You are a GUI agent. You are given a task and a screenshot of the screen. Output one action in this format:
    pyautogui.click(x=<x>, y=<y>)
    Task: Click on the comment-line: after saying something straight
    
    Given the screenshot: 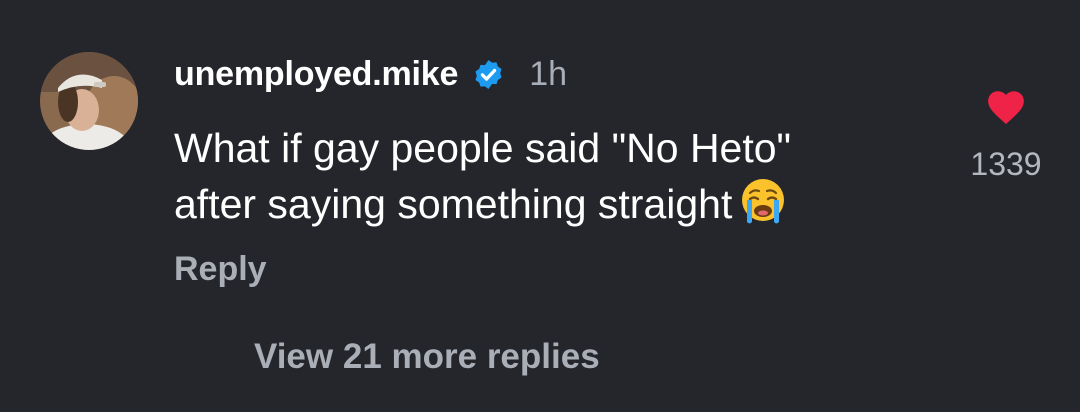 What is the action you would take?
    pyautogui.click(x=544, y=204)
    